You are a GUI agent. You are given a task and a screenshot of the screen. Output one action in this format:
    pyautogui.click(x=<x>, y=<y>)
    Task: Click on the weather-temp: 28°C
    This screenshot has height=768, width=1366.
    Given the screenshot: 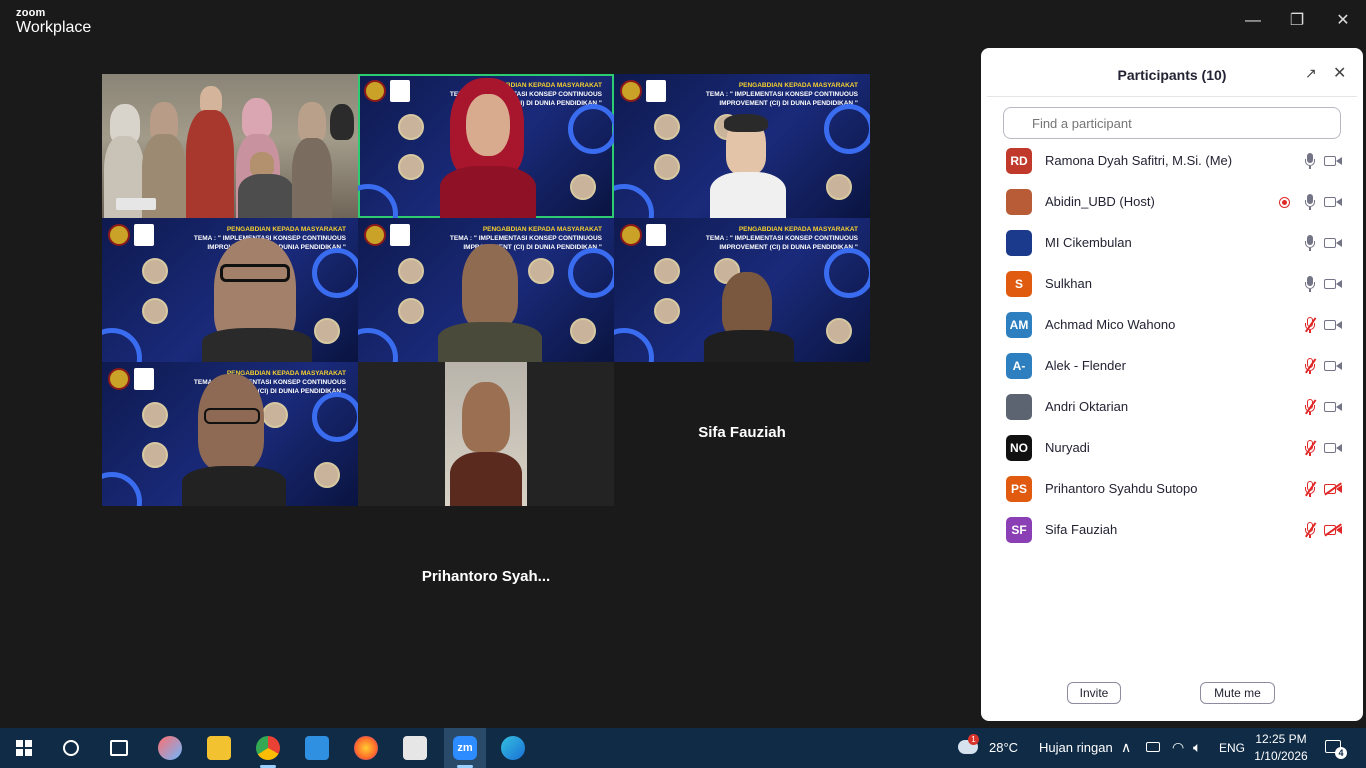 What is the action you would take?
    pyautogui.click(x=1003, y=747)
    